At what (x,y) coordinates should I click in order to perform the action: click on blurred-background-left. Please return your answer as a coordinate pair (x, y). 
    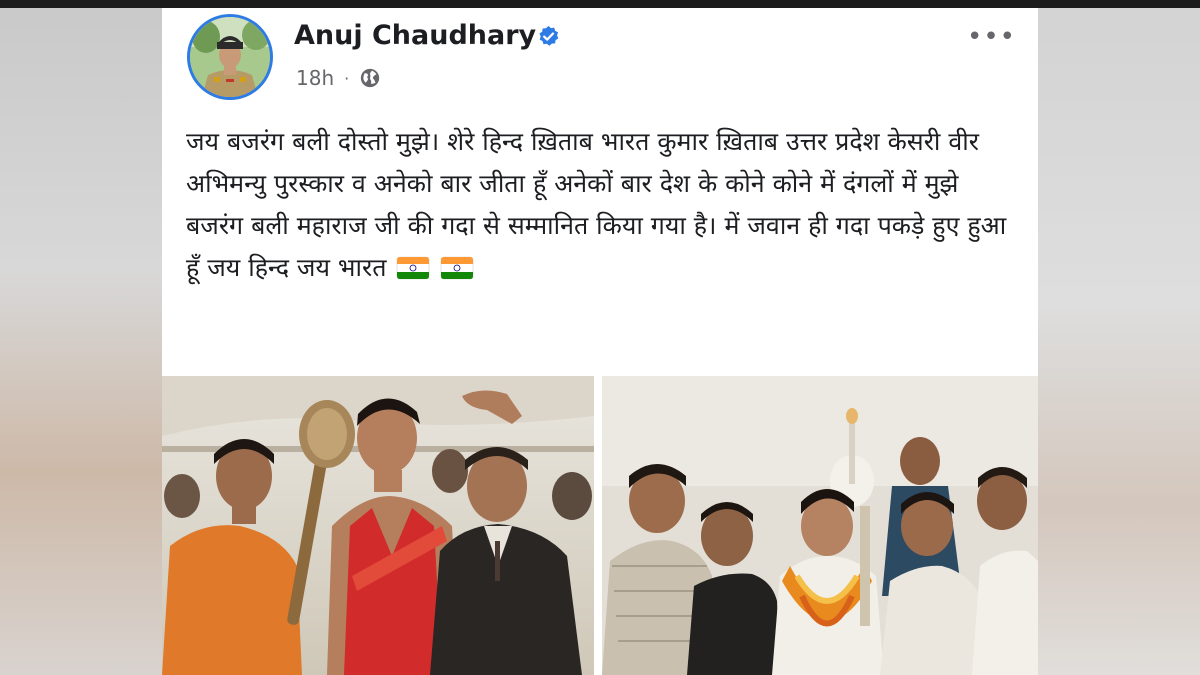
    Looking at the image, I should click on (81, 337).